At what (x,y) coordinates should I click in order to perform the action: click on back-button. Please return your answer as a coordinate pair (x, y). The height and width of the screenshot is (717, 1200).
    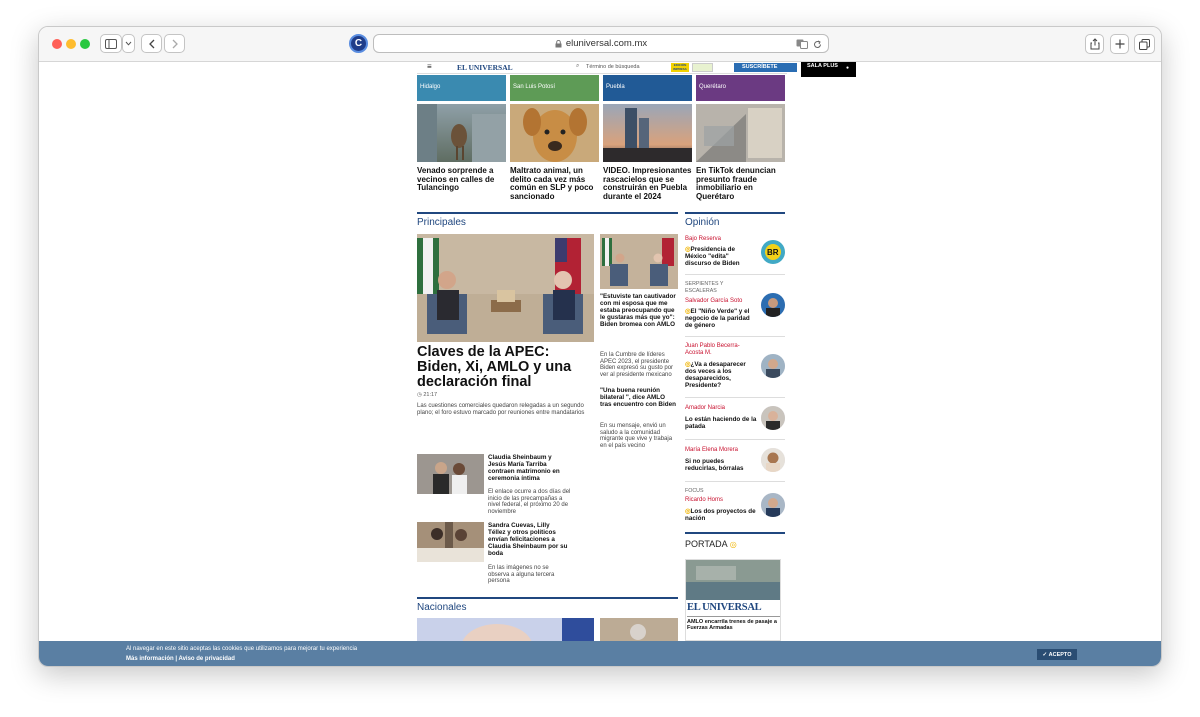
    Looking at the image, I should click on (151, 43).